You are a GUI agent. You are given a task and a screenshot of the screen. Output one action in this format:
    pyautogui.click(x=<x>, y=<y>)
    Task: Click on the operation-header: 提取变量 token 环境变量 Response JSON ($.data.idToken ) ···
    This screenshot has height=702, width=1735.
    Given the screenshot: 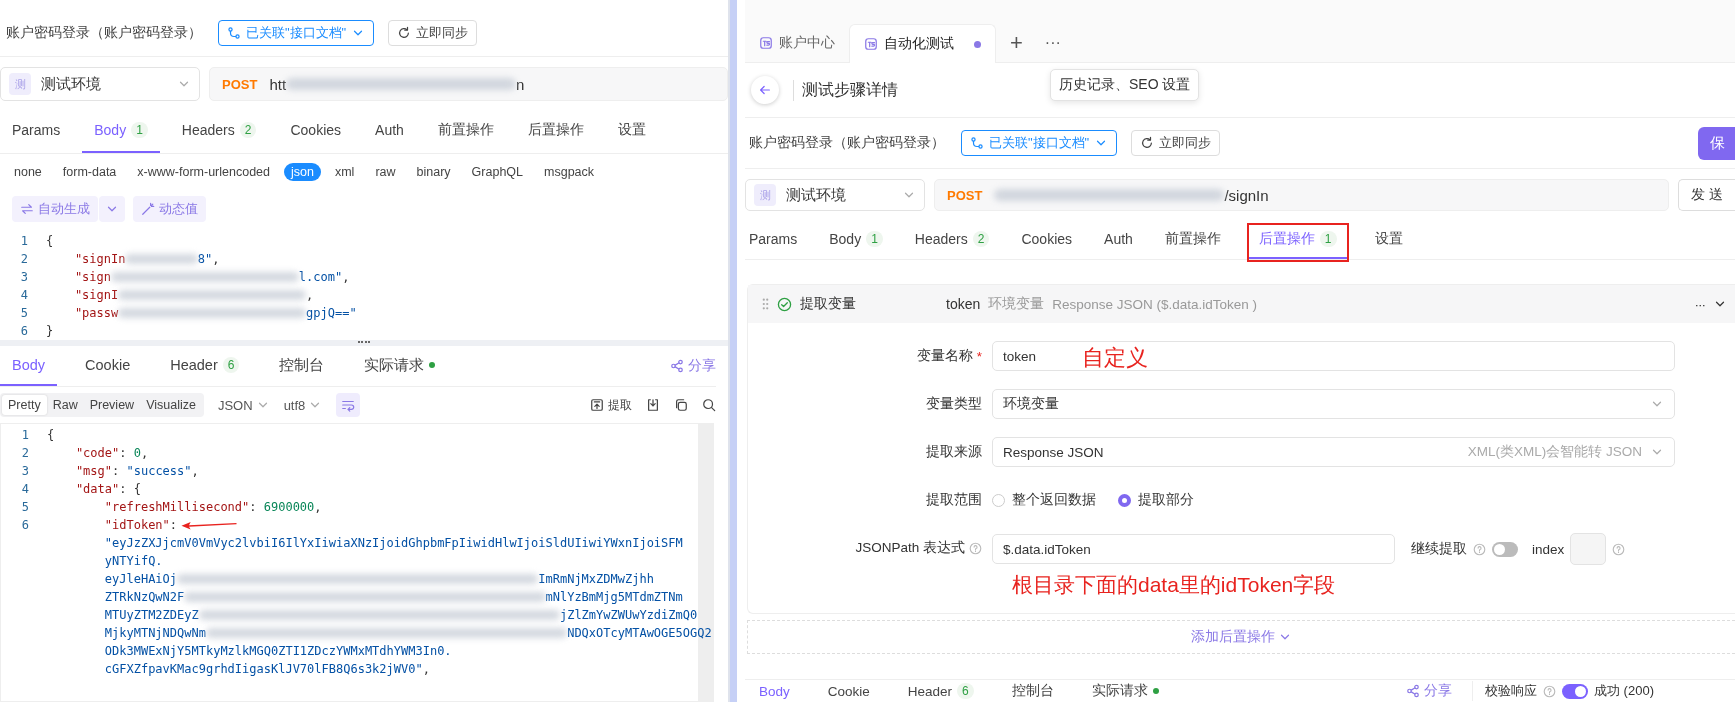 What is the action you would take?
    pyautogui.click(x=1241, y=304)
    